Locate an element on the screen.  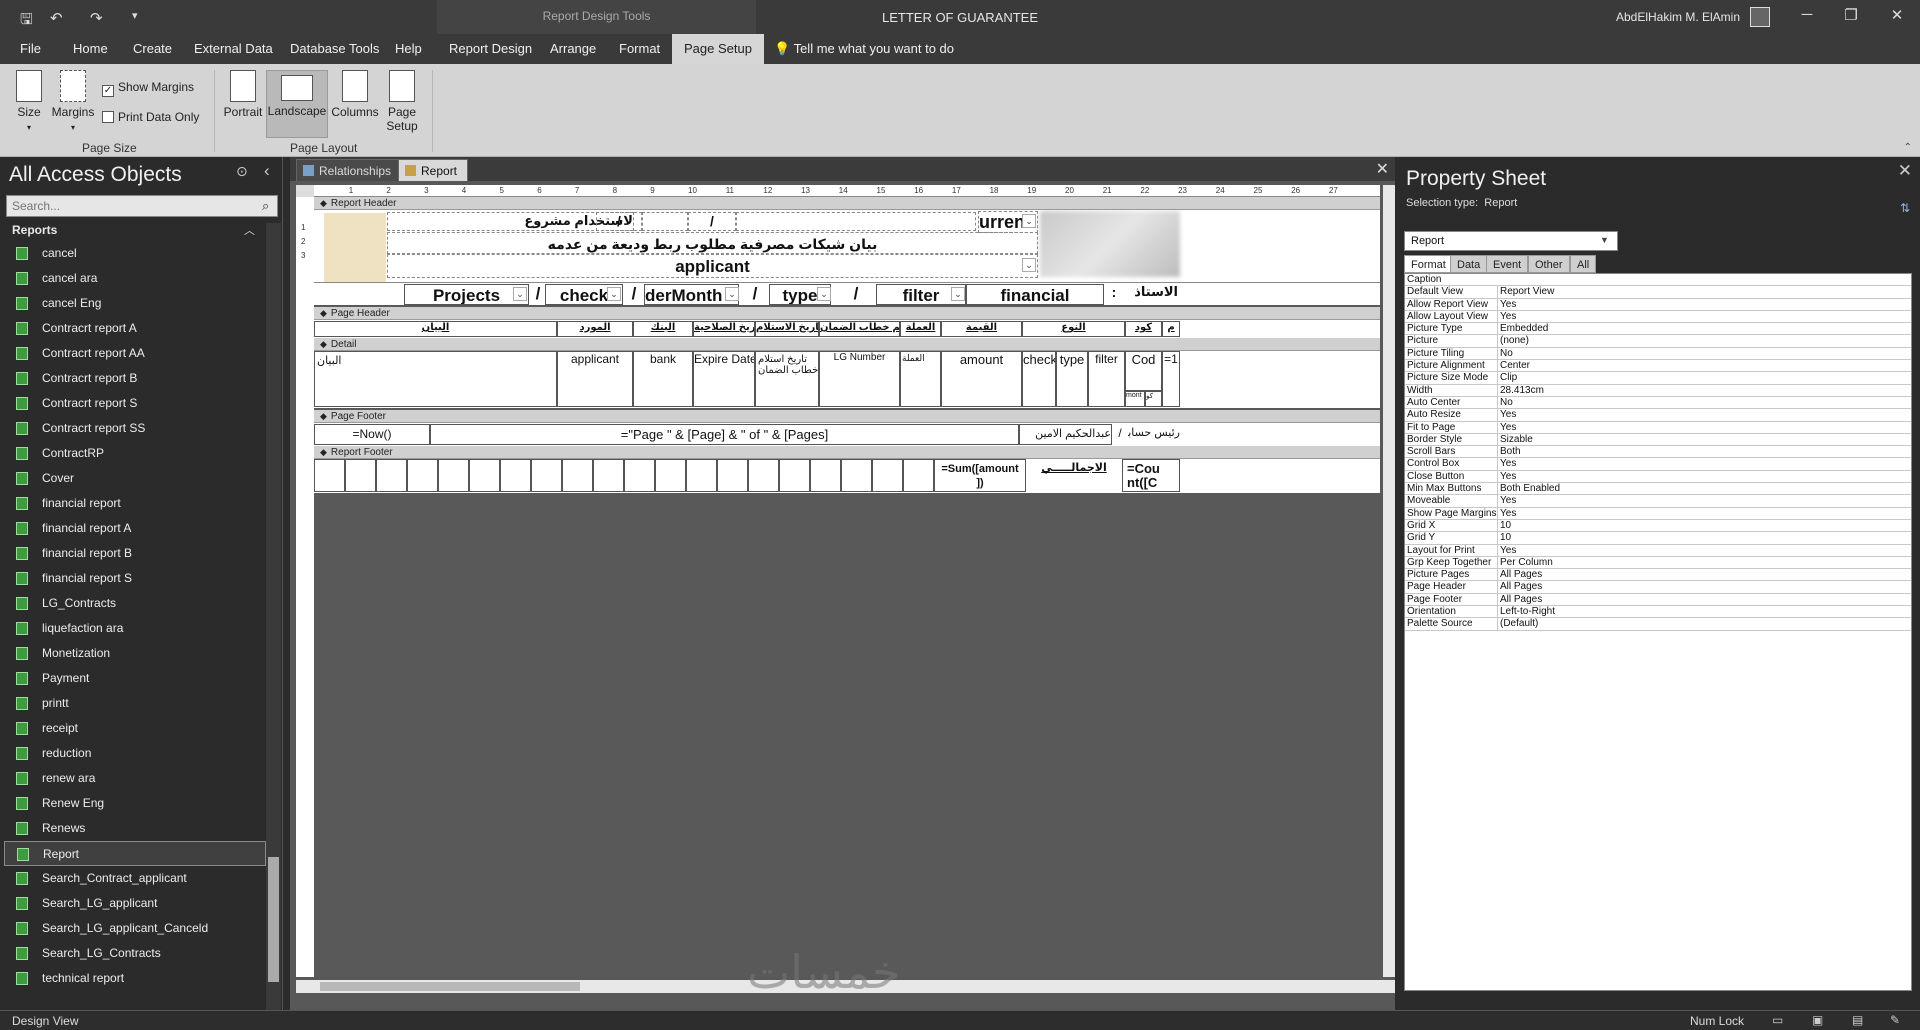
size-button: Size ▾ is located at coordinates (29, 104).